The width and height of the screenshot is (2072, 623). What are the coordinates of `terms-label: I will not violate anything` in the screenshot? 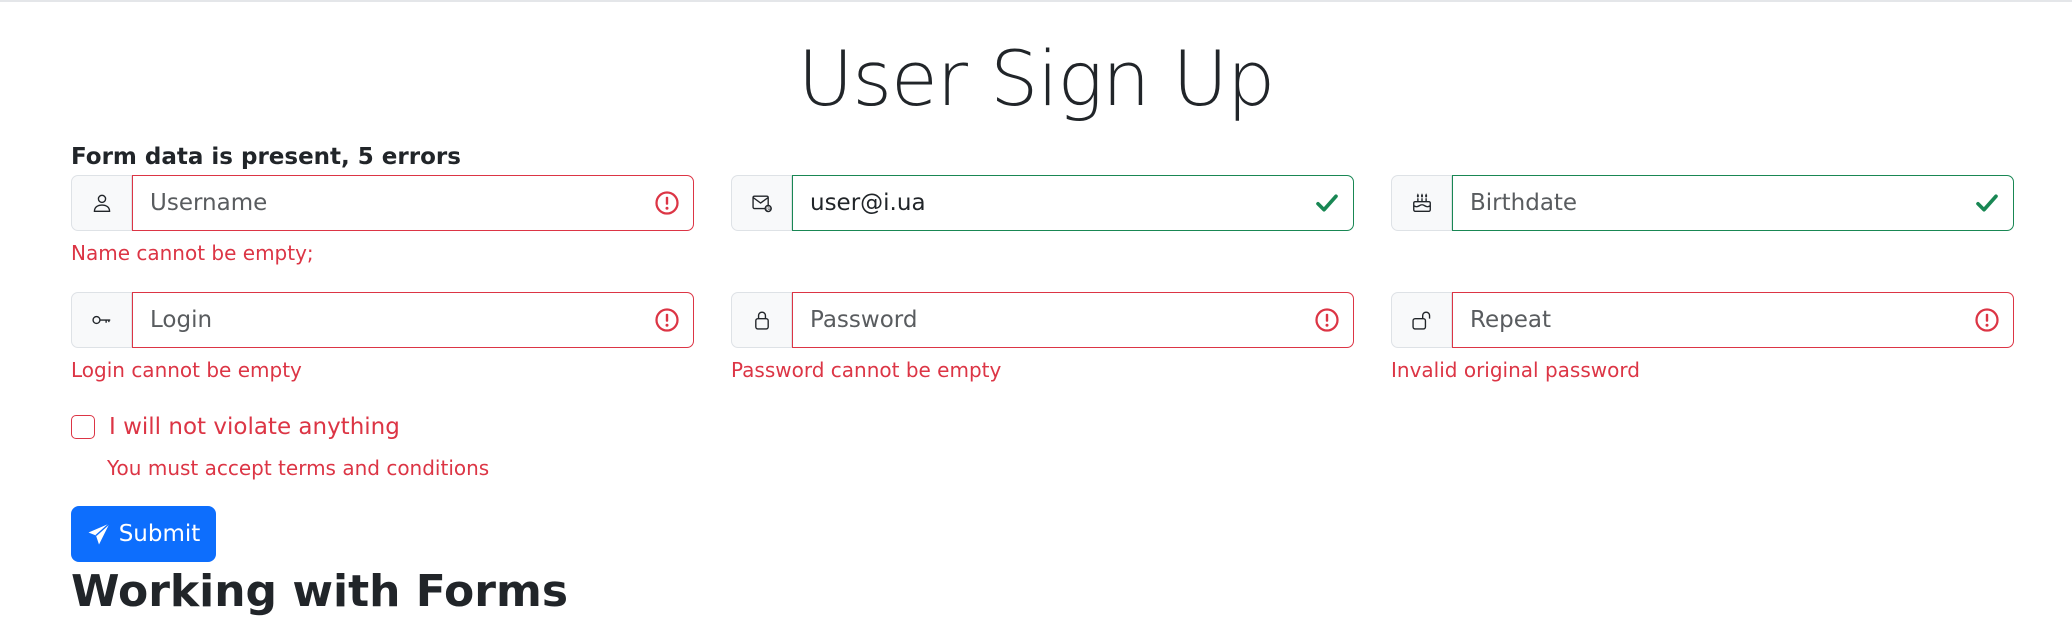 It's located at (254, 427).